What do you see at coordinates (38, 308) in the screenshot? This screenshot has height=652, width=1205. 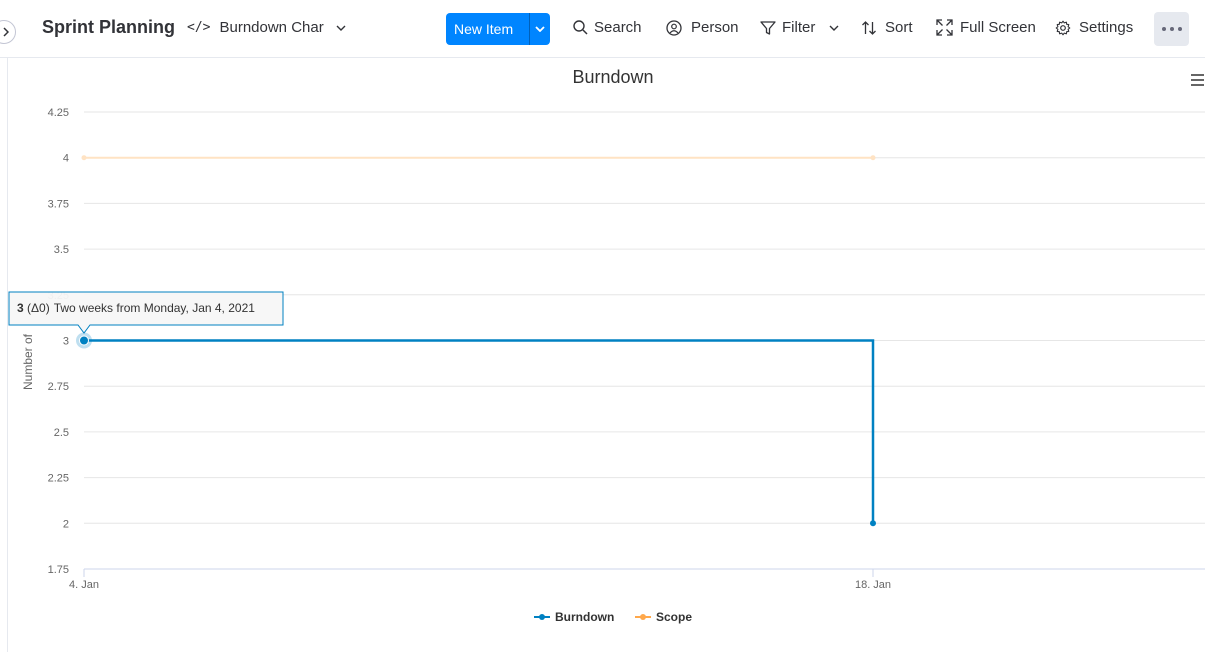 I see `tooltip-delta: (Δ0)` at bounding box center [38, 308].